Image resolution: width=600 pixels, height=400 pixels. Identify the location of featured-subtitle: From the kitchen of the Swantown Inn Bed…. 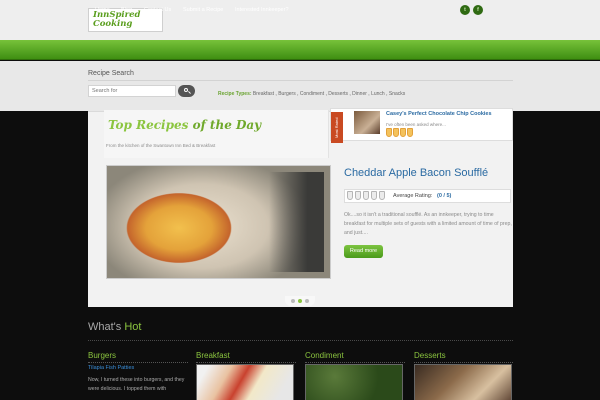
(161, 145).